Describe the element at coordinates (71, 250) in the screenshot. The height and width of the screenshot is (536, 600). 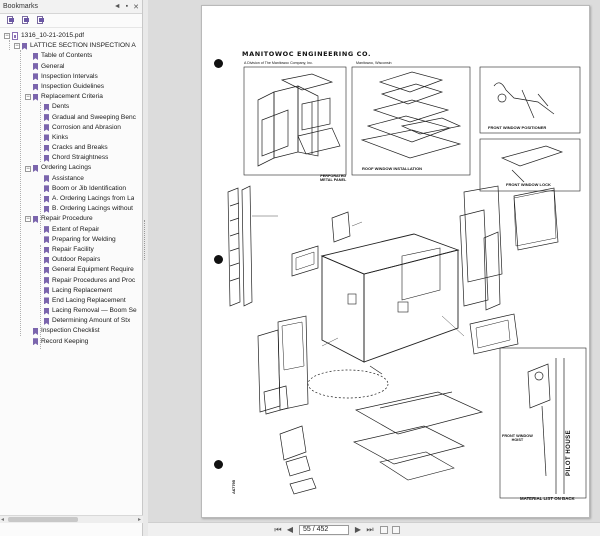
I see `bookmark-item: Repair Facility` at that location.